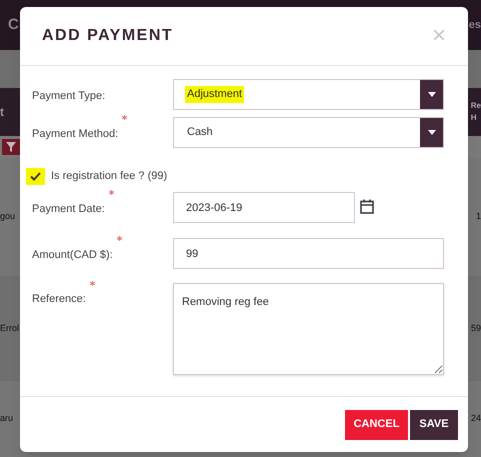  Describe the element at coordinates (475, 106) in the screenshot. I see `column-header: Re` at that location.